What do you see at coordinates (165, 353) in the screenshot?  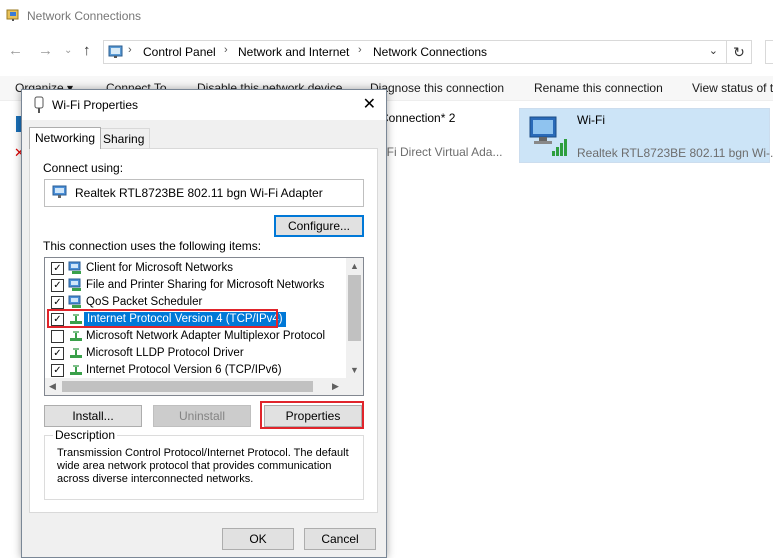 I see `list-item-label: Microsoft LLDP Protocol Driver` at bounding box center [165, 353].